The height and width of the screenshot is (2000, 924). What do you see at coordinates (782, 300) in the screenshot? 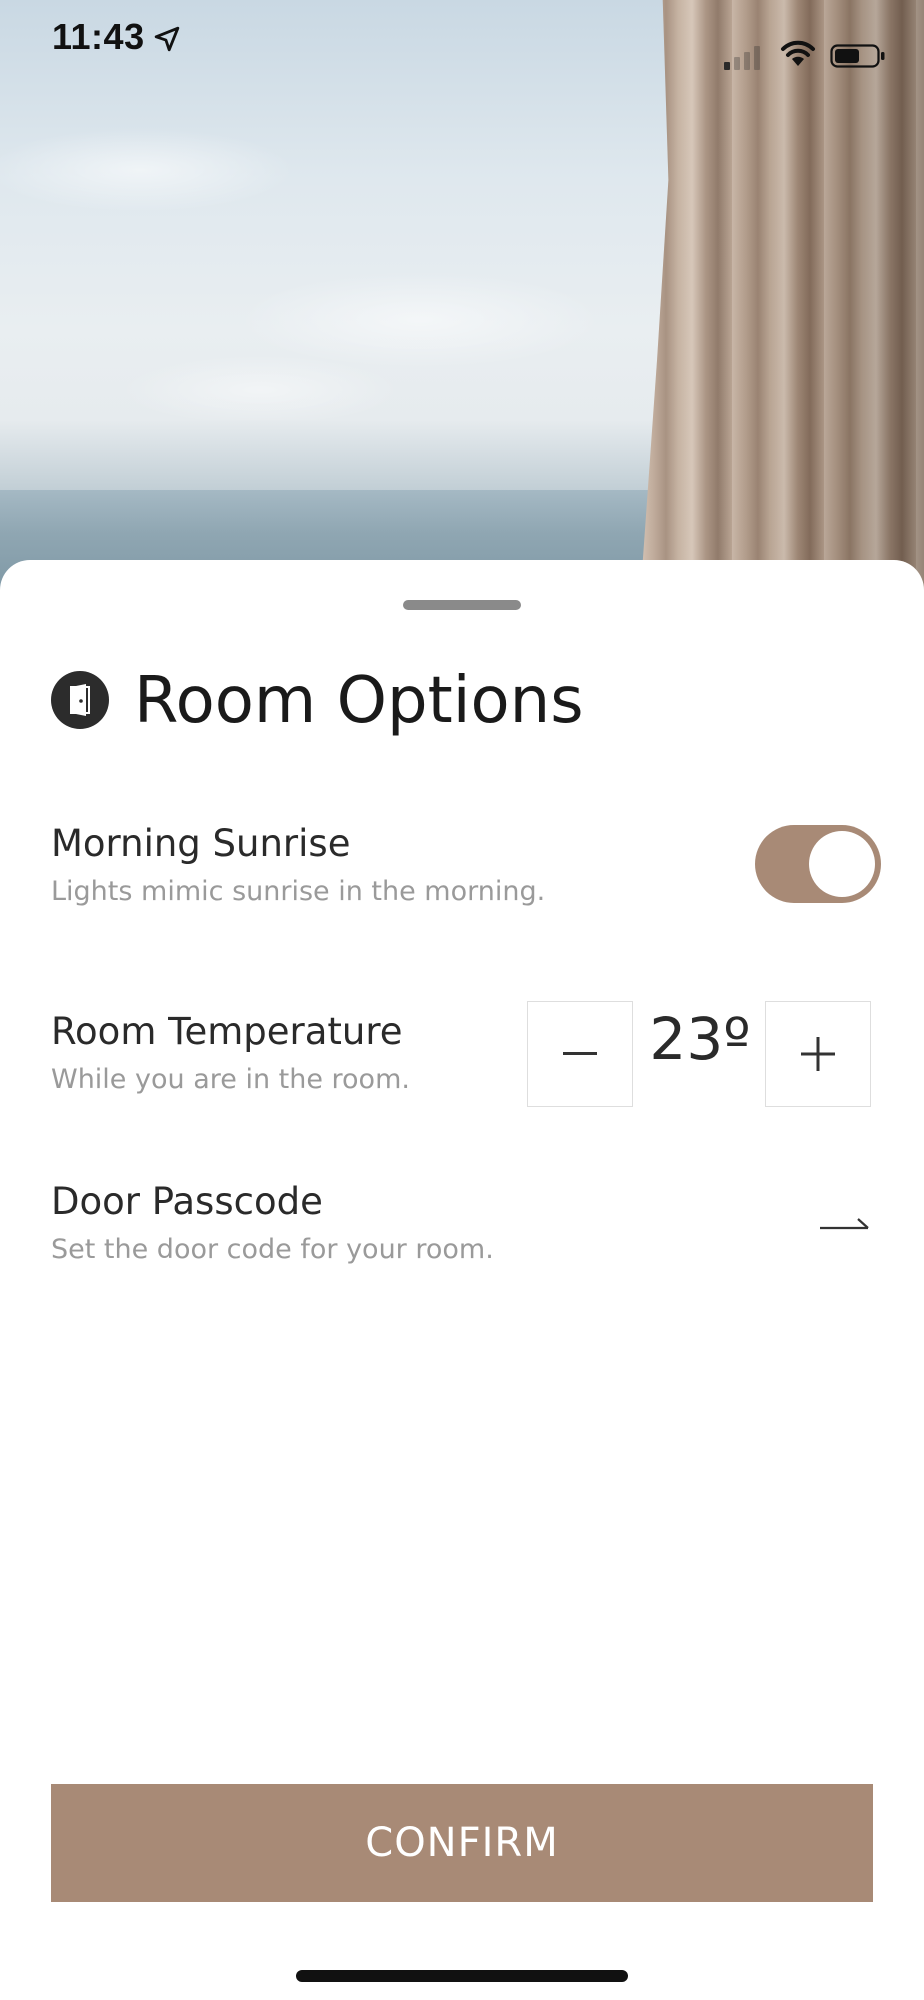
I see `curtain-shade` at bounding box center [782, 300].